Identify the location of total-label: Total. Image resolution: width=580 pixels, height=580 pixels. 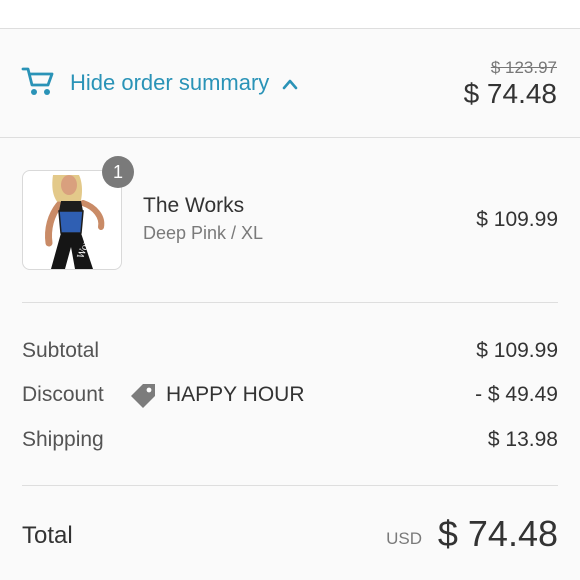
(47, 535).